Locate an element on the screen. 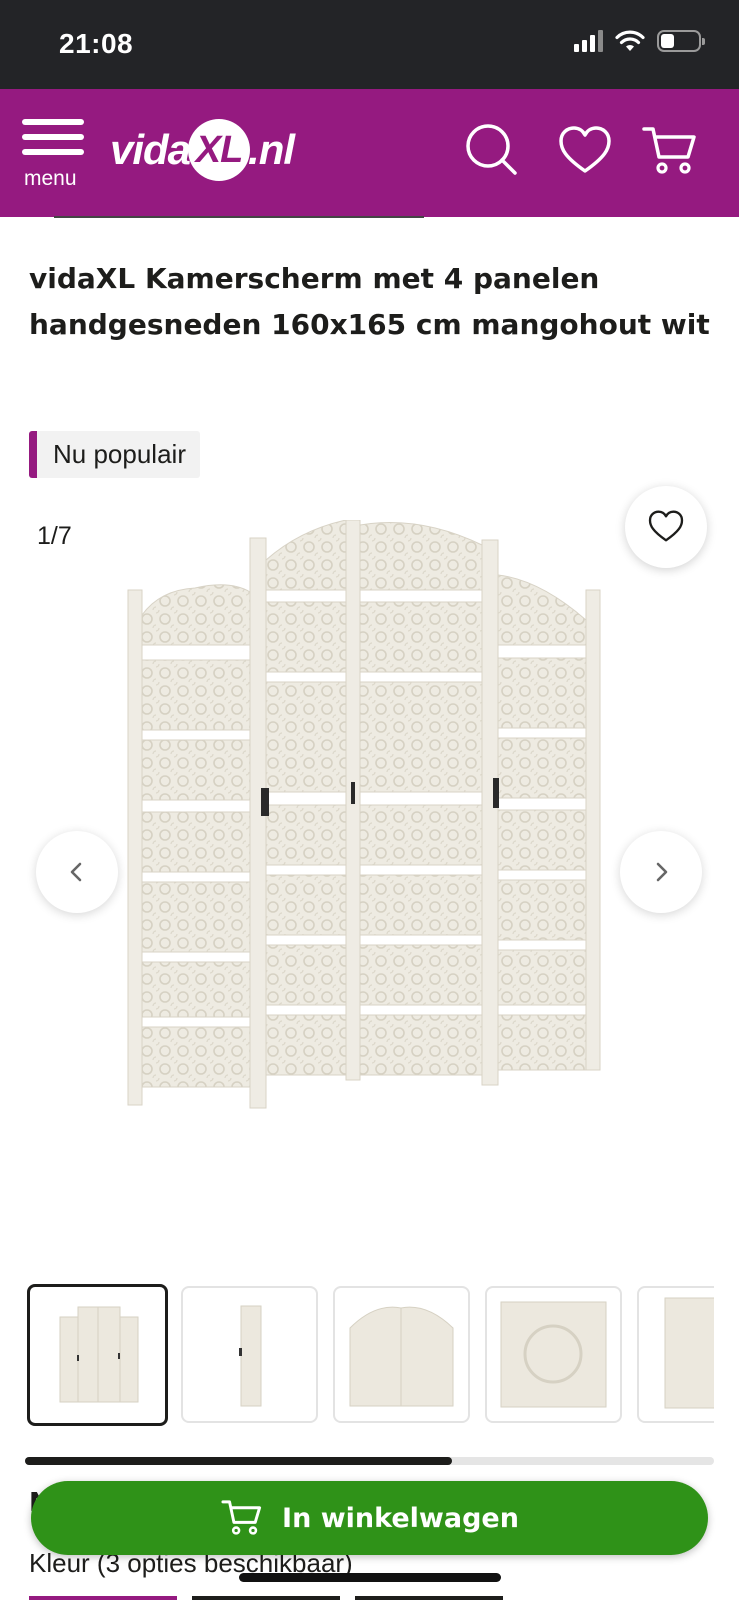  thumbnail-front is located at coordinates (97, 1355).